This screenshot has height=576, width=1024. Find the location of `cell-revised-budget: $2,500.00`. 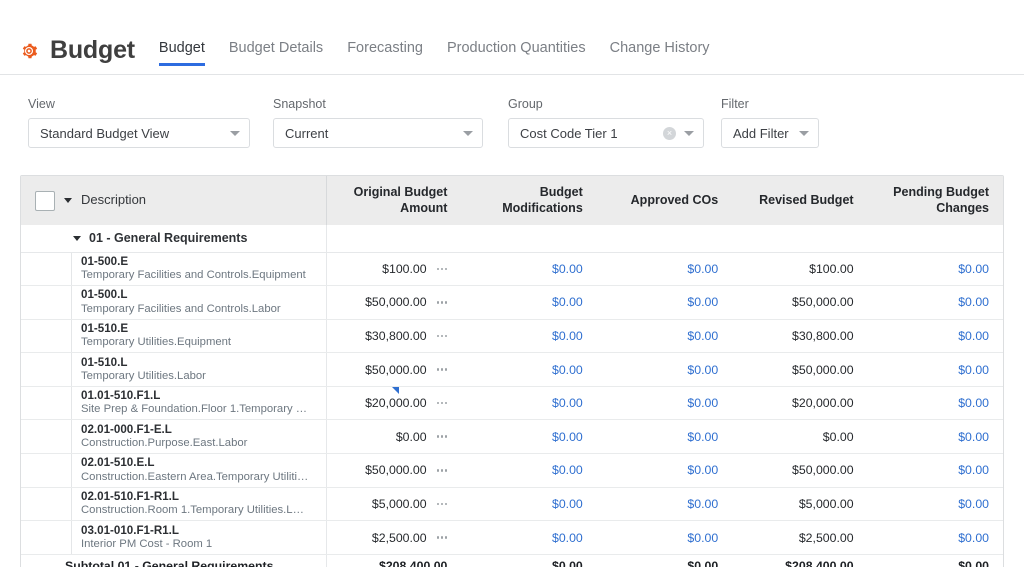

cell-revised-budget: $2,500.00 is located at coordinates (800, 537).